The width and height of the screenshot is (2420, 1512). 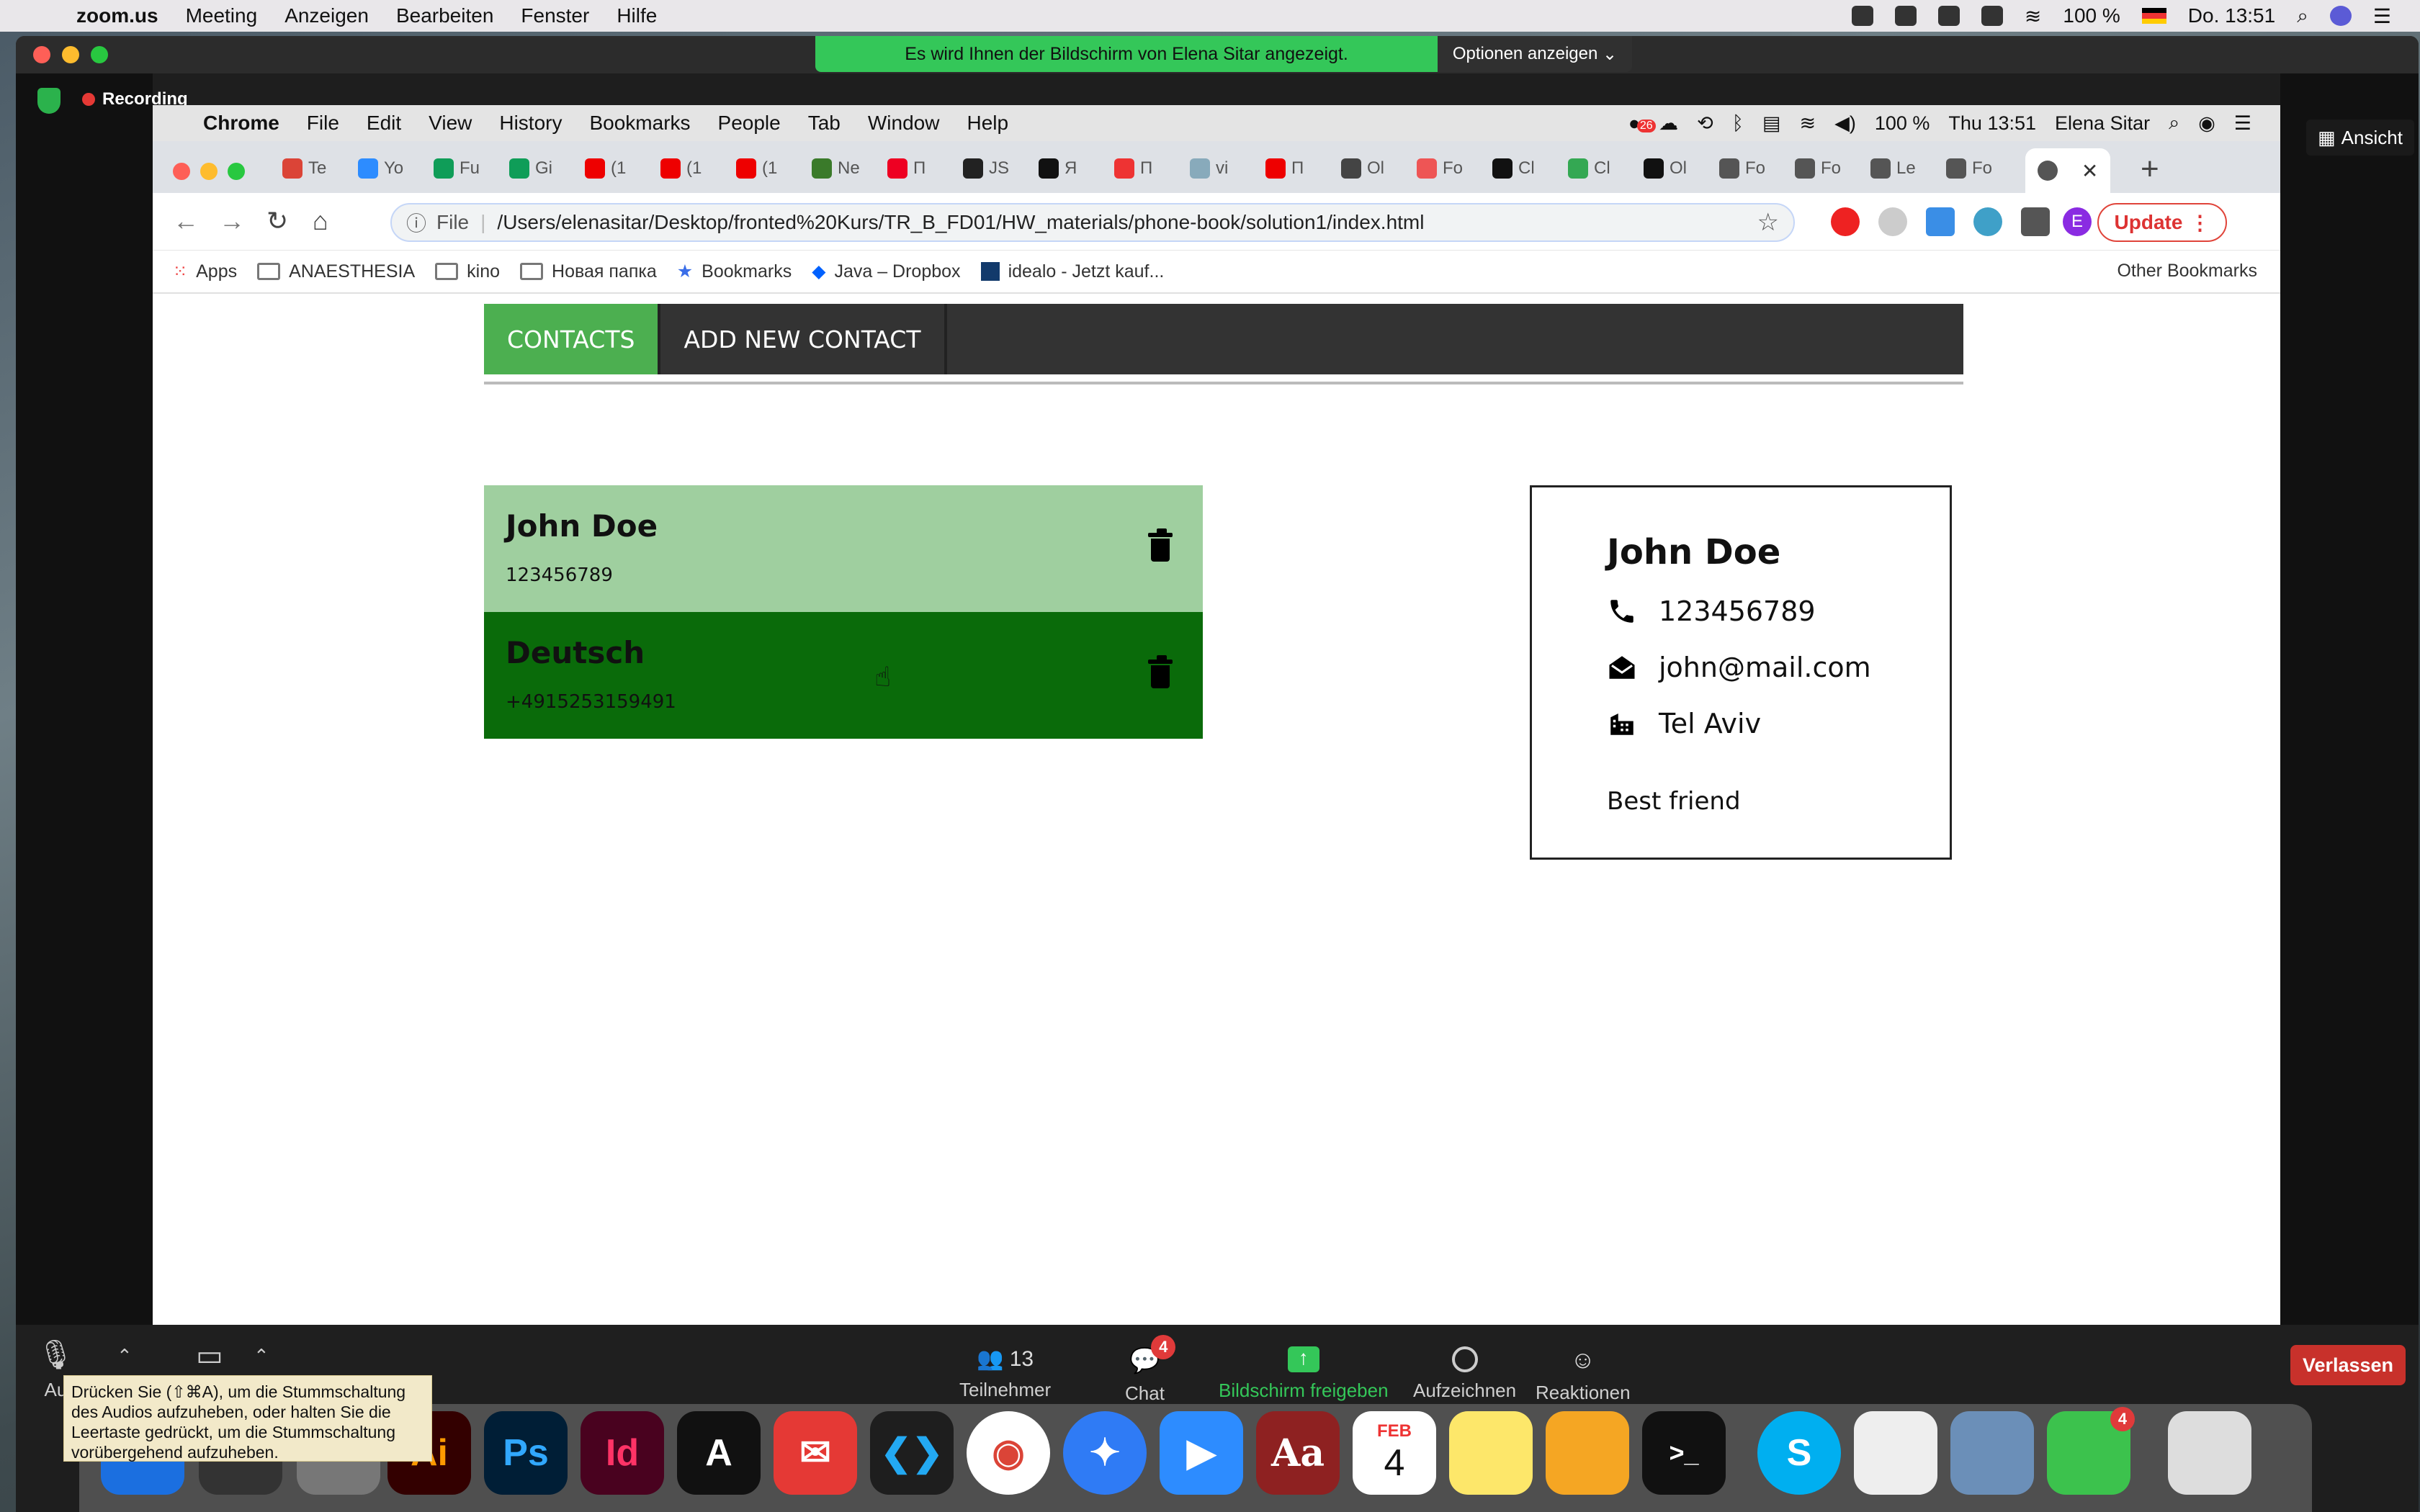 I want to click on menu-chrome: Chrome, so click(x=241, y=123).